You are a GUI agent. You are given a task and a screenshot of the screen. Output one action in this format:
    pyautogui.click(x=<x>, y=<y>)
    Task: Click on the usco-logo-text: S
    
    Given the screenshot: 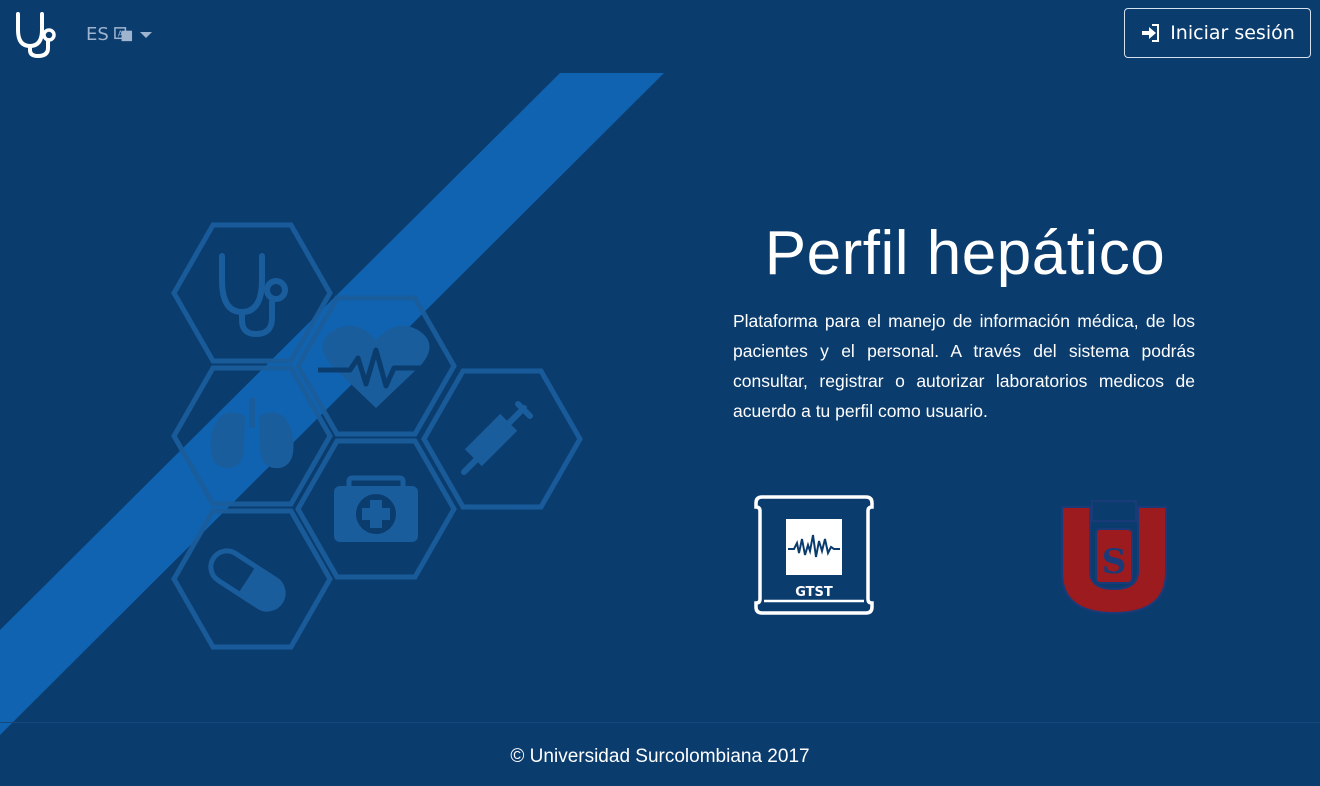 What is the action you would take?
    pyautogui.click(x=1114, y=562)
    